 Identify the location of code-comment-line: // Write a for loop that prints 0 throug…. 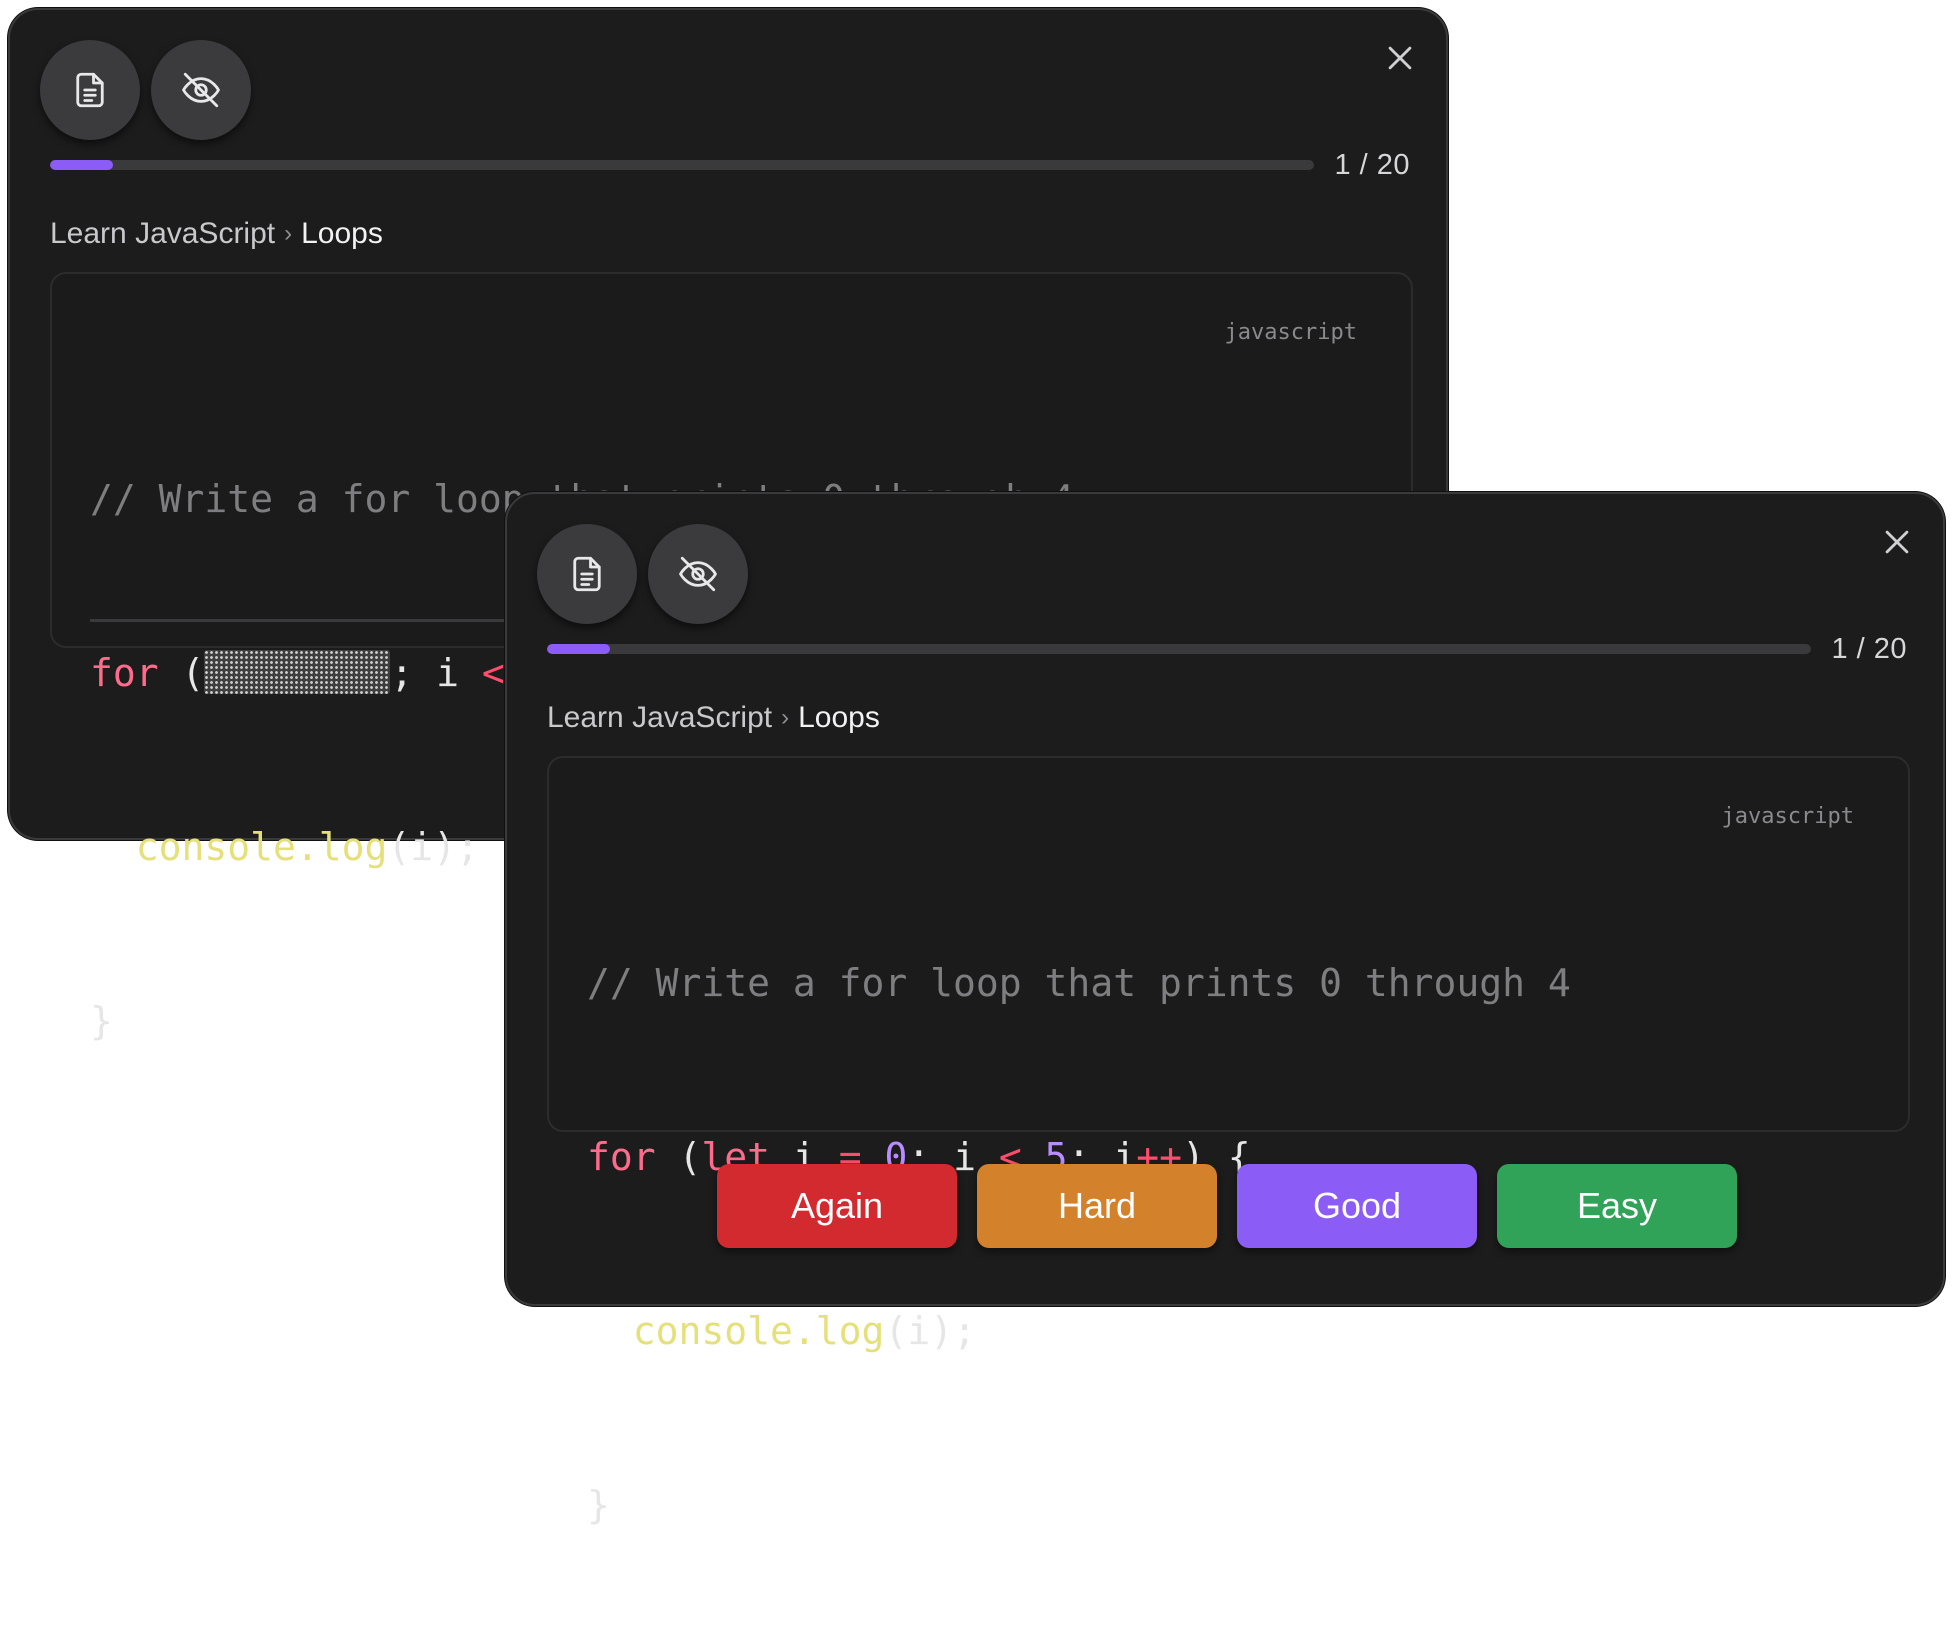
(1079, 983).